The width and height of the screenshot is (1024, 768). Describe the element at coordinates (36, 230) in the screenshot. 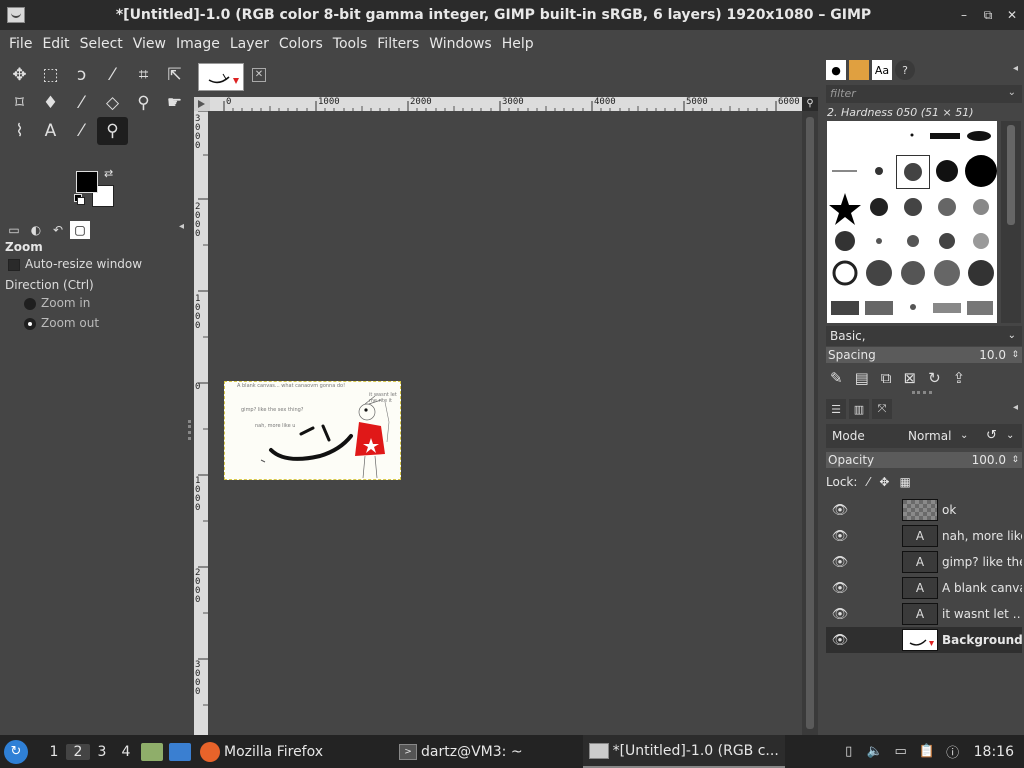

I see `device-status-tab-icon: ◐` at that location.